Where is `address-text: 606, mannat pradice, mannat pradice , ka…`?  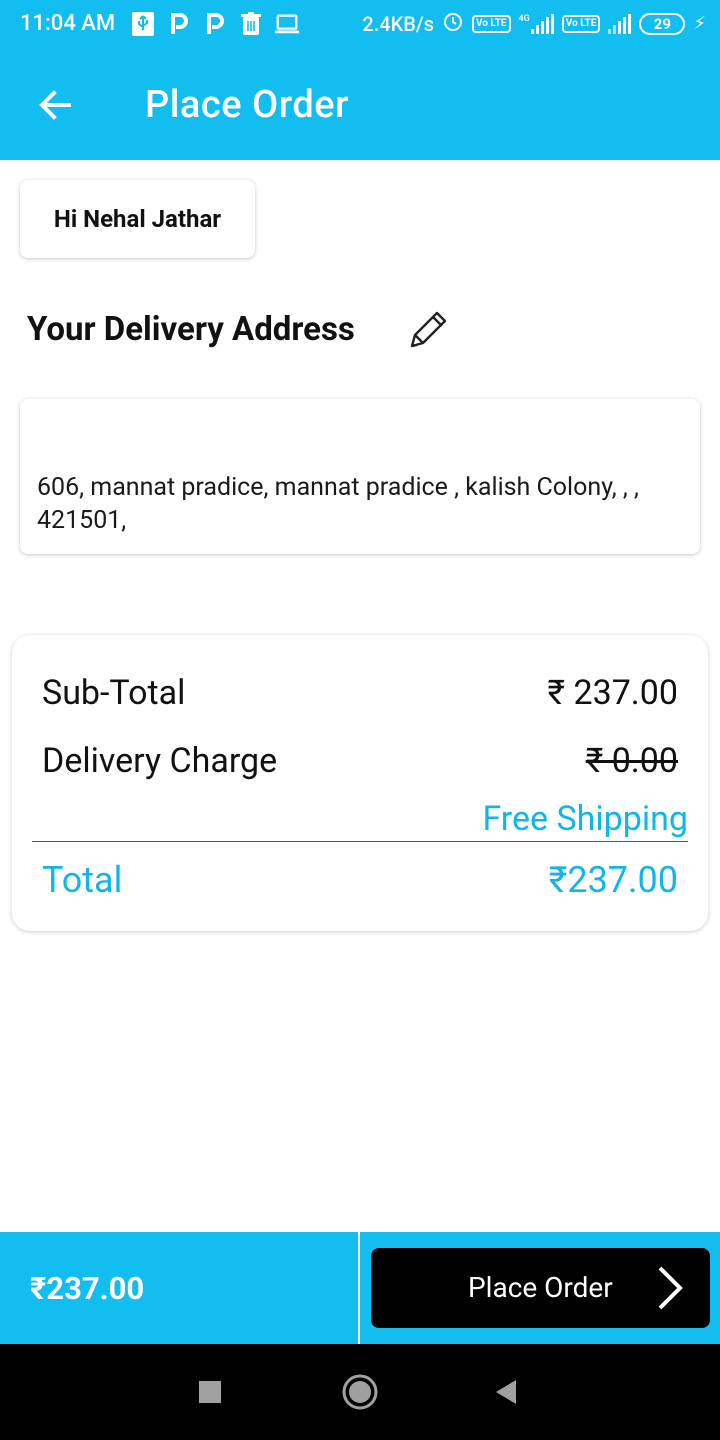 address-text: 606, mannat pradice, mannat pradice , ka… is located at coordinates (338, 504).